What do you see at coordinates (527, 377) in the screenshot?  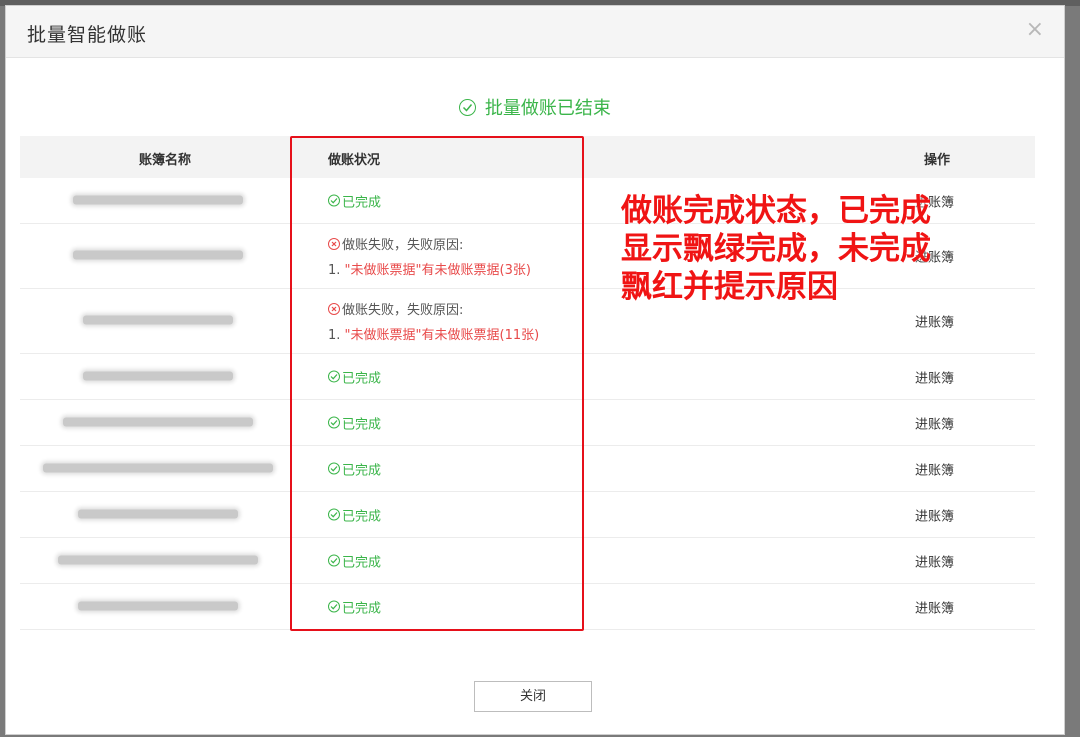 I see `table-row: 西安某门窗有限公司 已完成 进账簿` at bounding box center [527, 377].